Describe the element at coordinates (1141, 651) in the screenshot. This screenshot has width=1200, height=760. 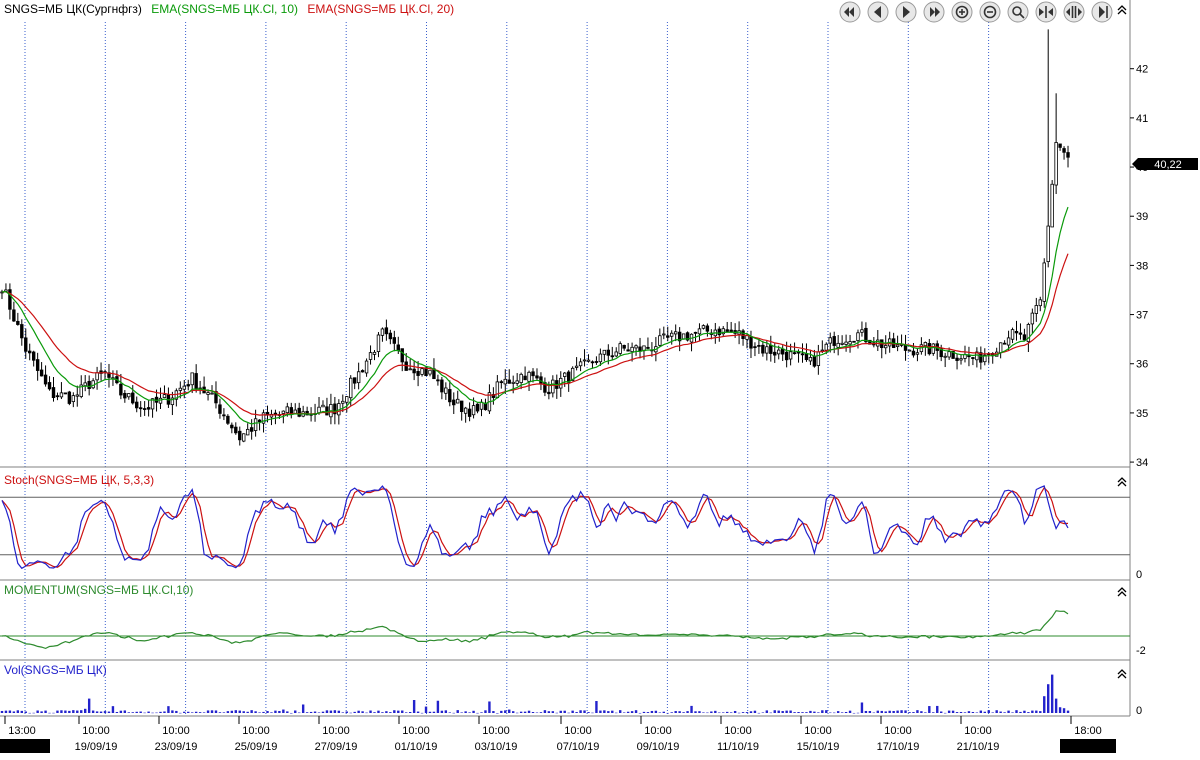
I see `momentum-tick-label: -2` at that location.